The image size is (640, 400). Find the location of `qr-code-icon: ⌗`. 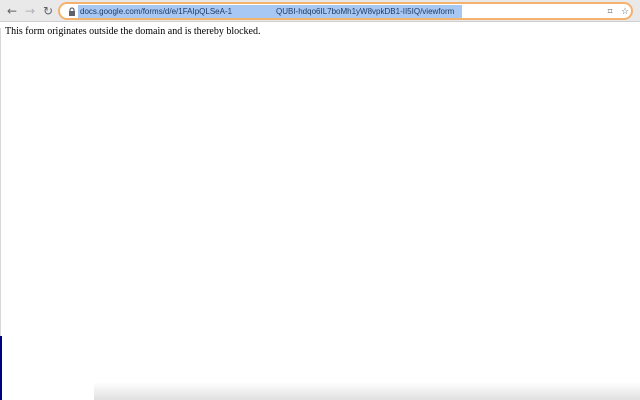

qr-code-icon: ⌗ is located at coordinates (610, 12).